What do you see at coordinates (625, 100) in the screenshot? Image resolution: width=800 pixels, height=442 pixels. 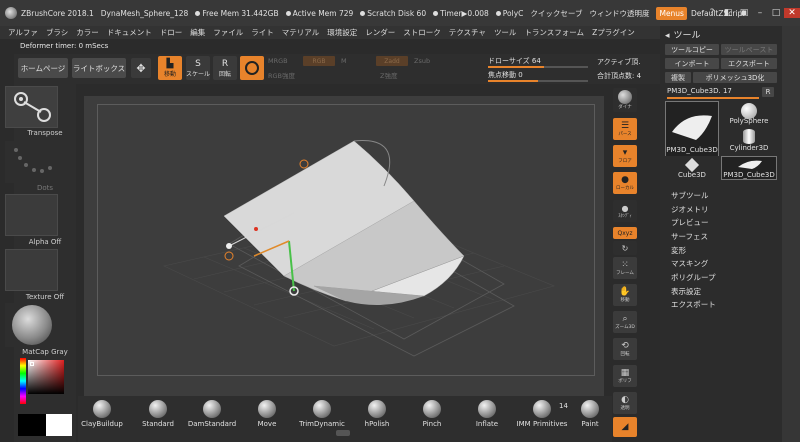 I see `dynamic-button: ダイナ` at bounding box center [625, 100].